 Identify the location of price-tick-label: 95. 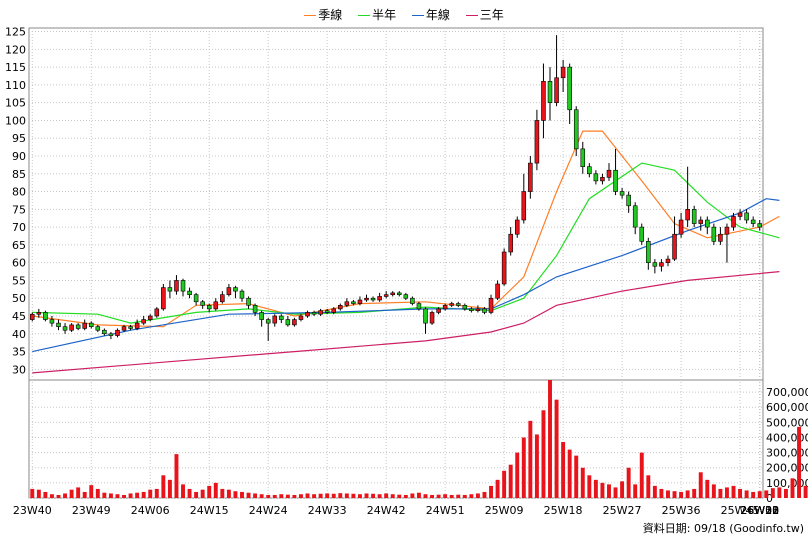
(19, 138).